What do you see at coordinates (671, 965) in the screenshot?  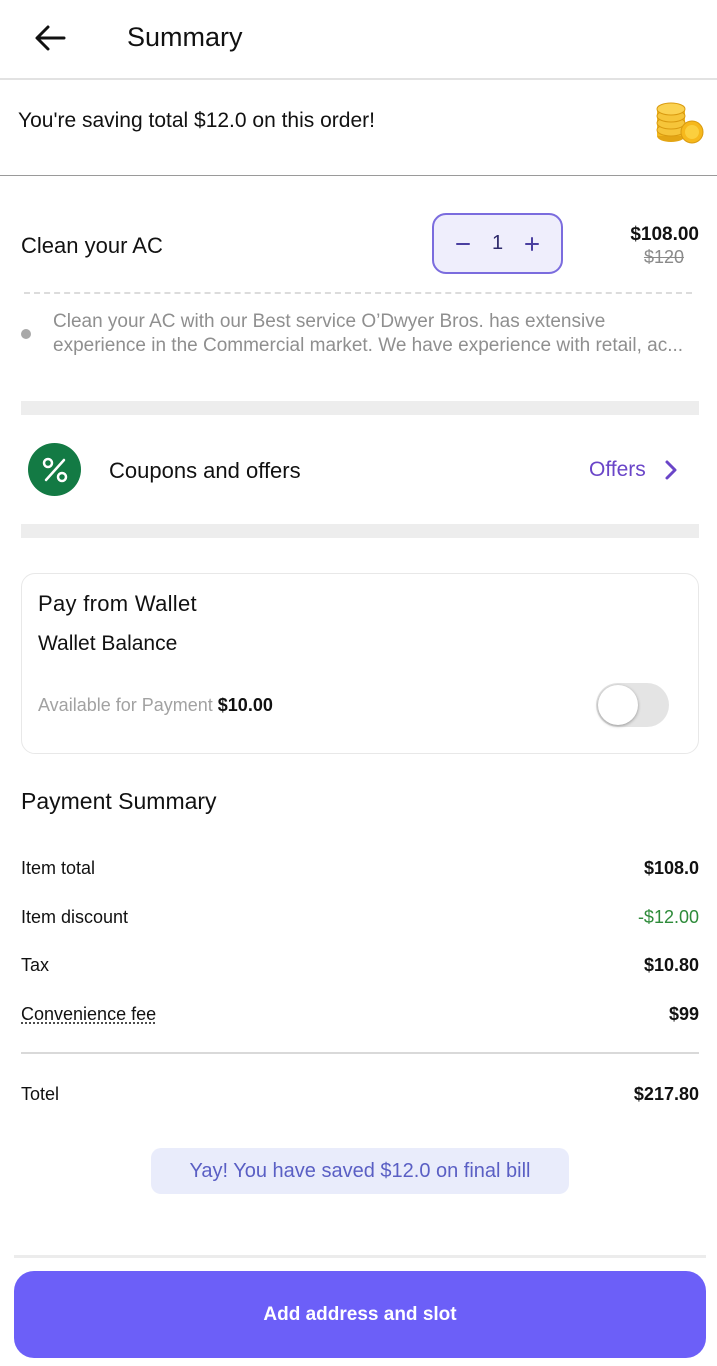 I see `tax-value: $10.80` at bounding box center [671, 965].